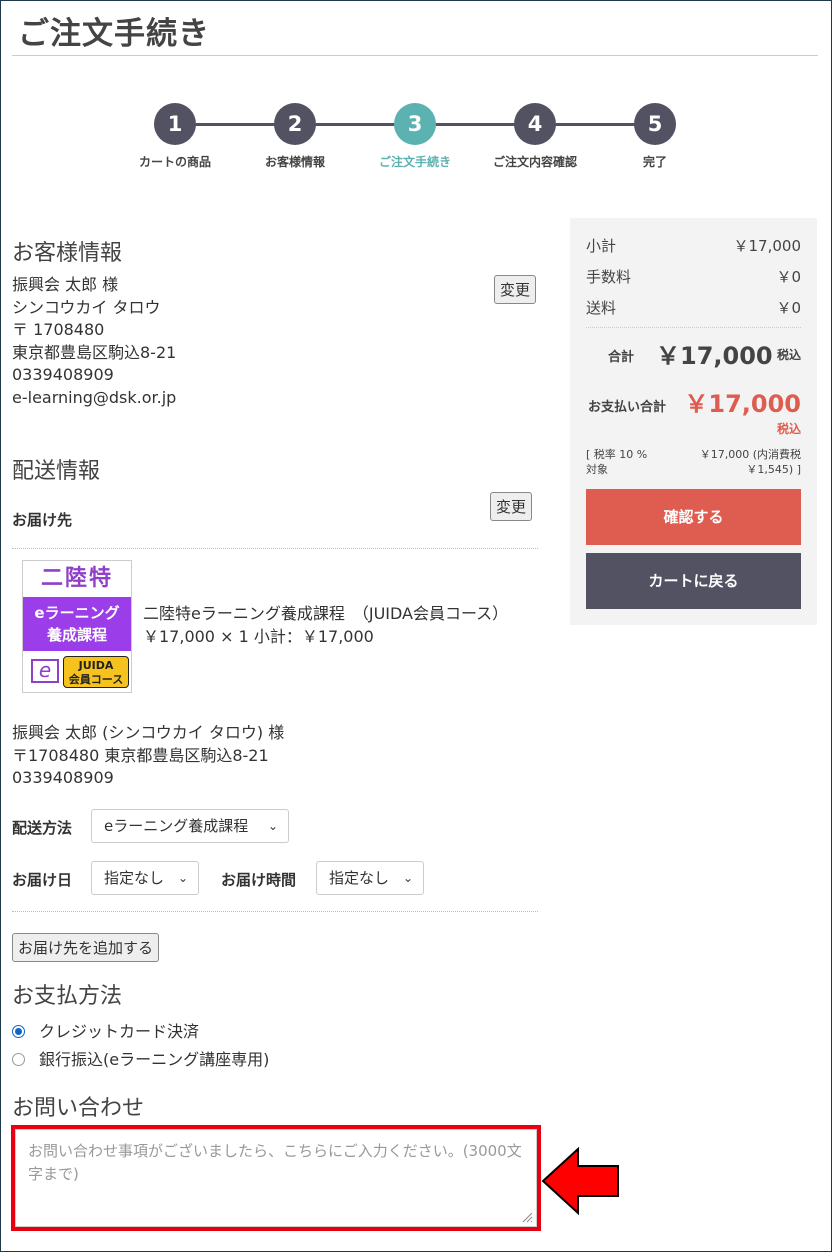 The width and height of the screenshot is (832, 1252). What do you see at coordinates (58, 329) in the screenshot?
I see `customer-postal: 〒 1708480` at bounding box center [58, 329].